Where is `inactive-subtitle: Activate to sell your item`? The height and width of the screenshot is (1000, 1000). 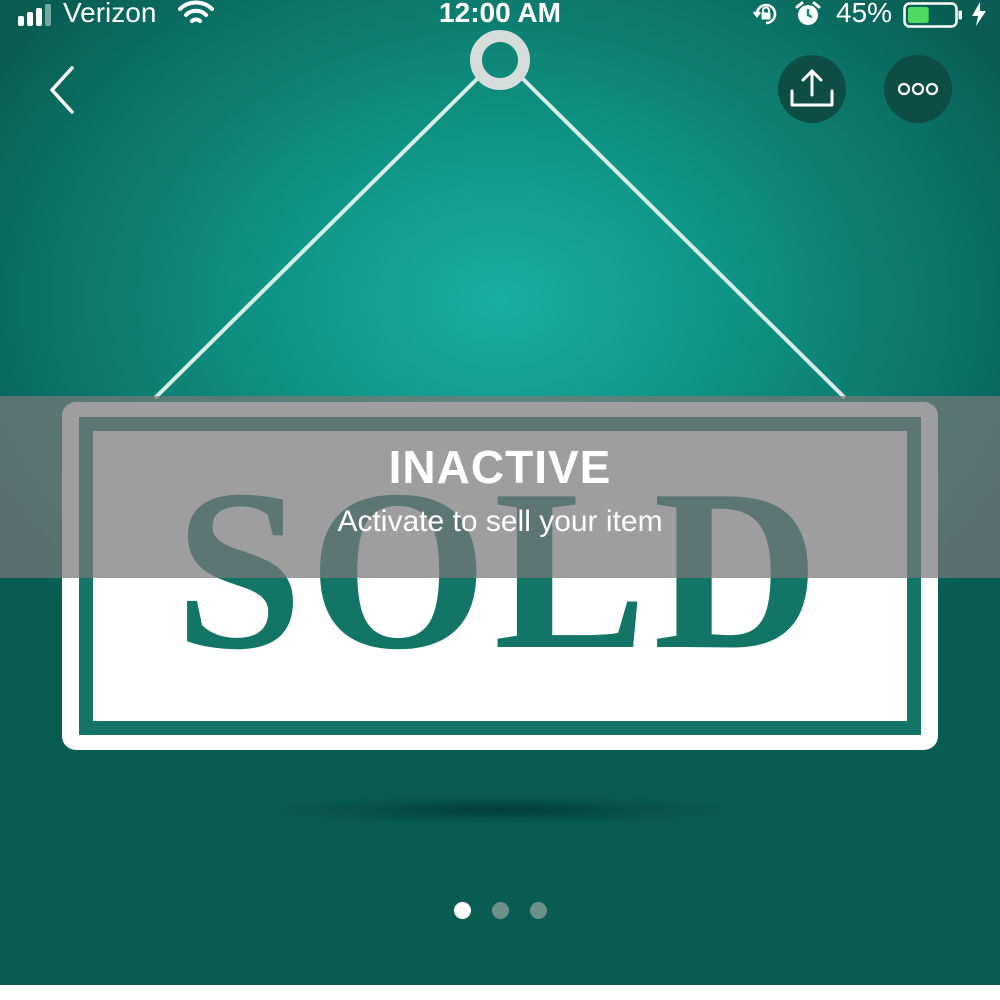 inactive-subtitle: Activate to sell your item is located at coordinates (500, 521).